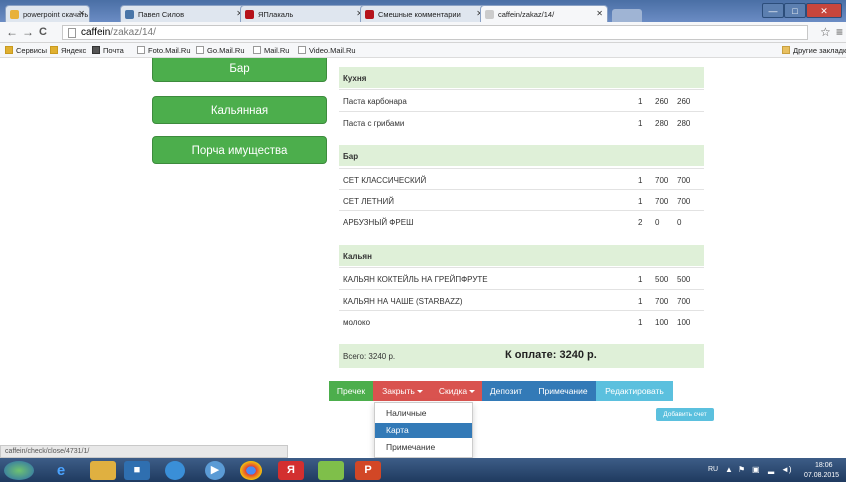  What do you see at coordinates (419, 14) in the screenshot?
I see `tab-title: Смешные комментарии` at bounding box center [419, 14].